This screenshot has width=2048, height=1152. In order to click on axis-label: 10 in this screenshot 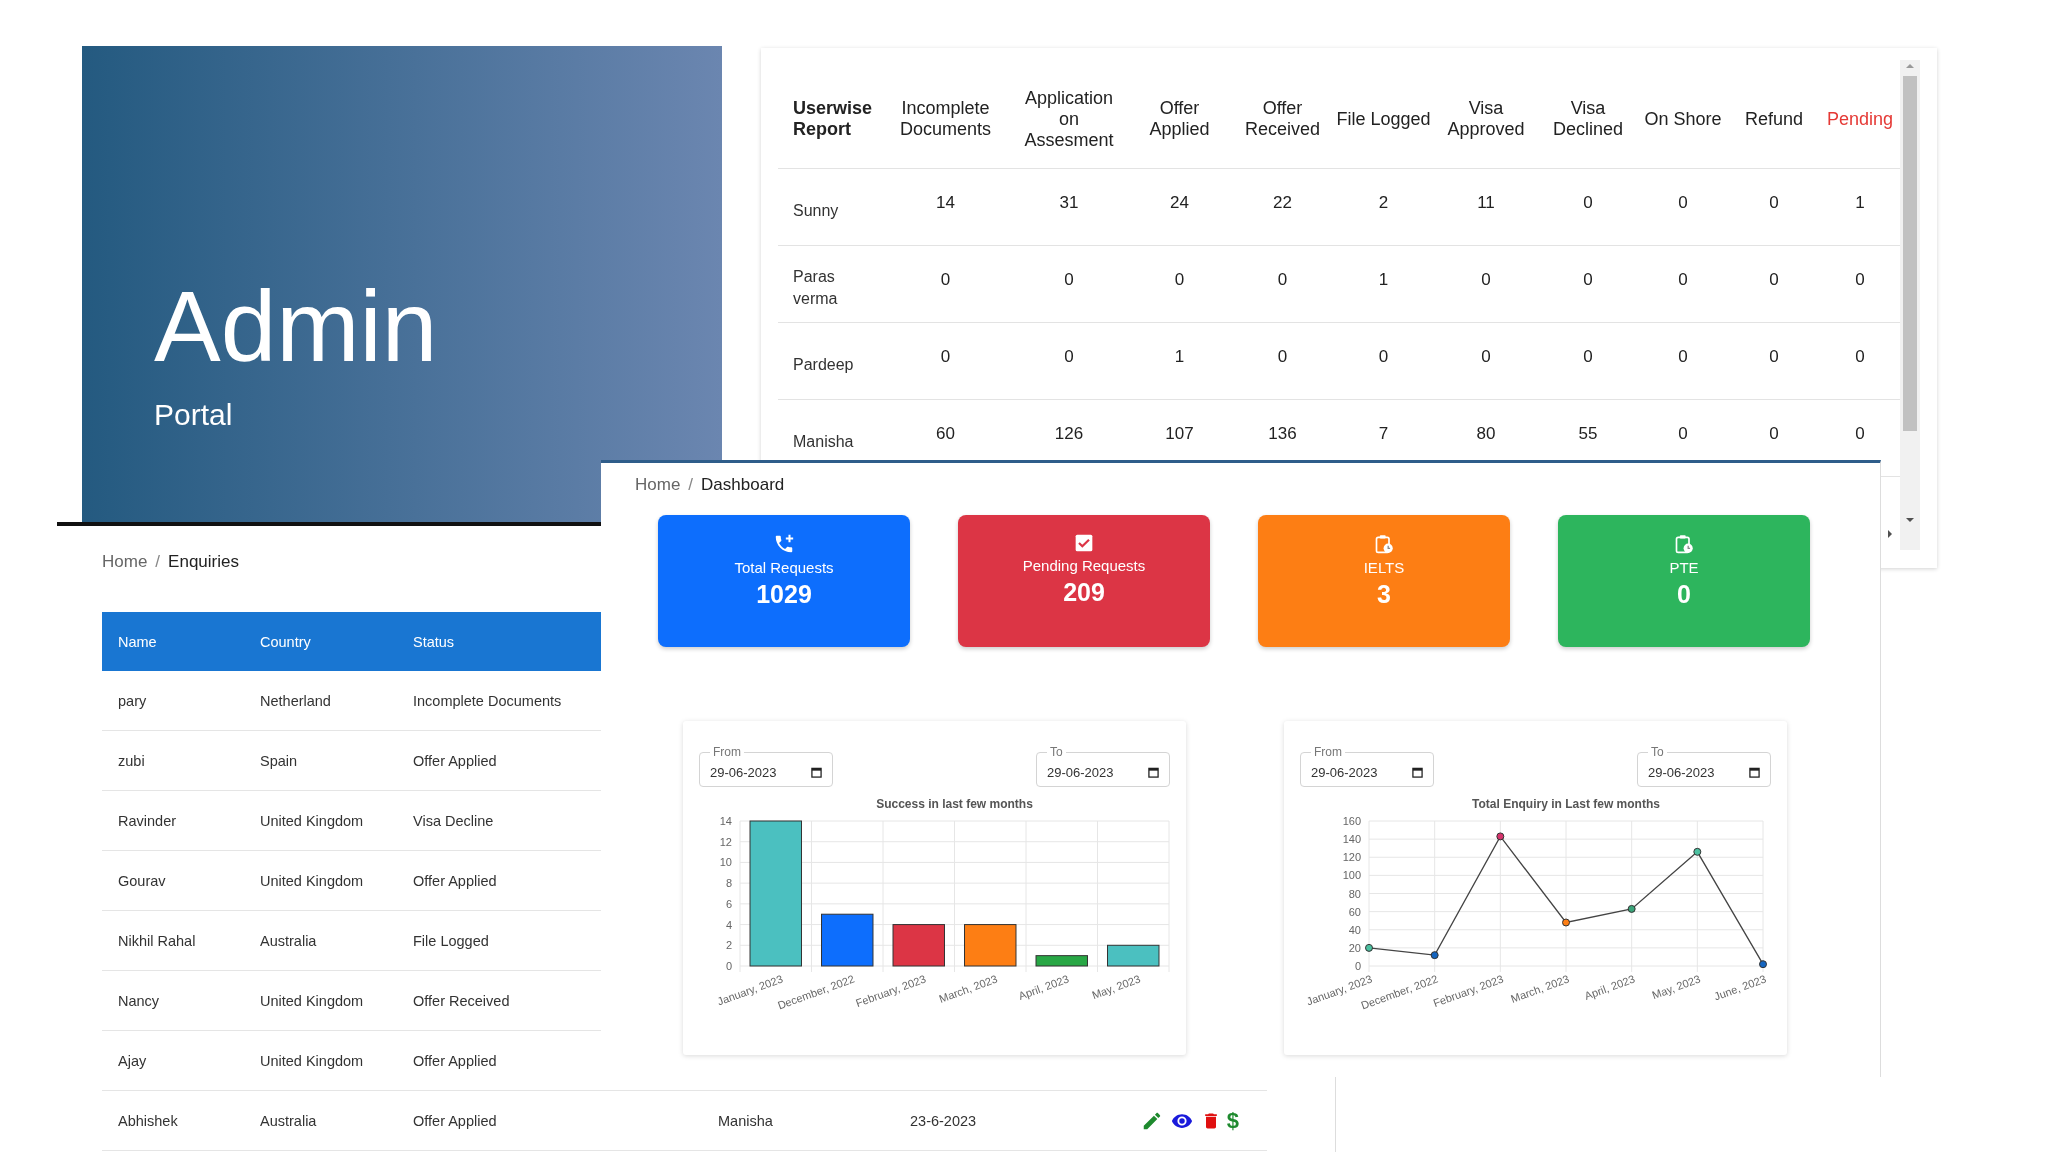, I will do `click(725, 862)`.